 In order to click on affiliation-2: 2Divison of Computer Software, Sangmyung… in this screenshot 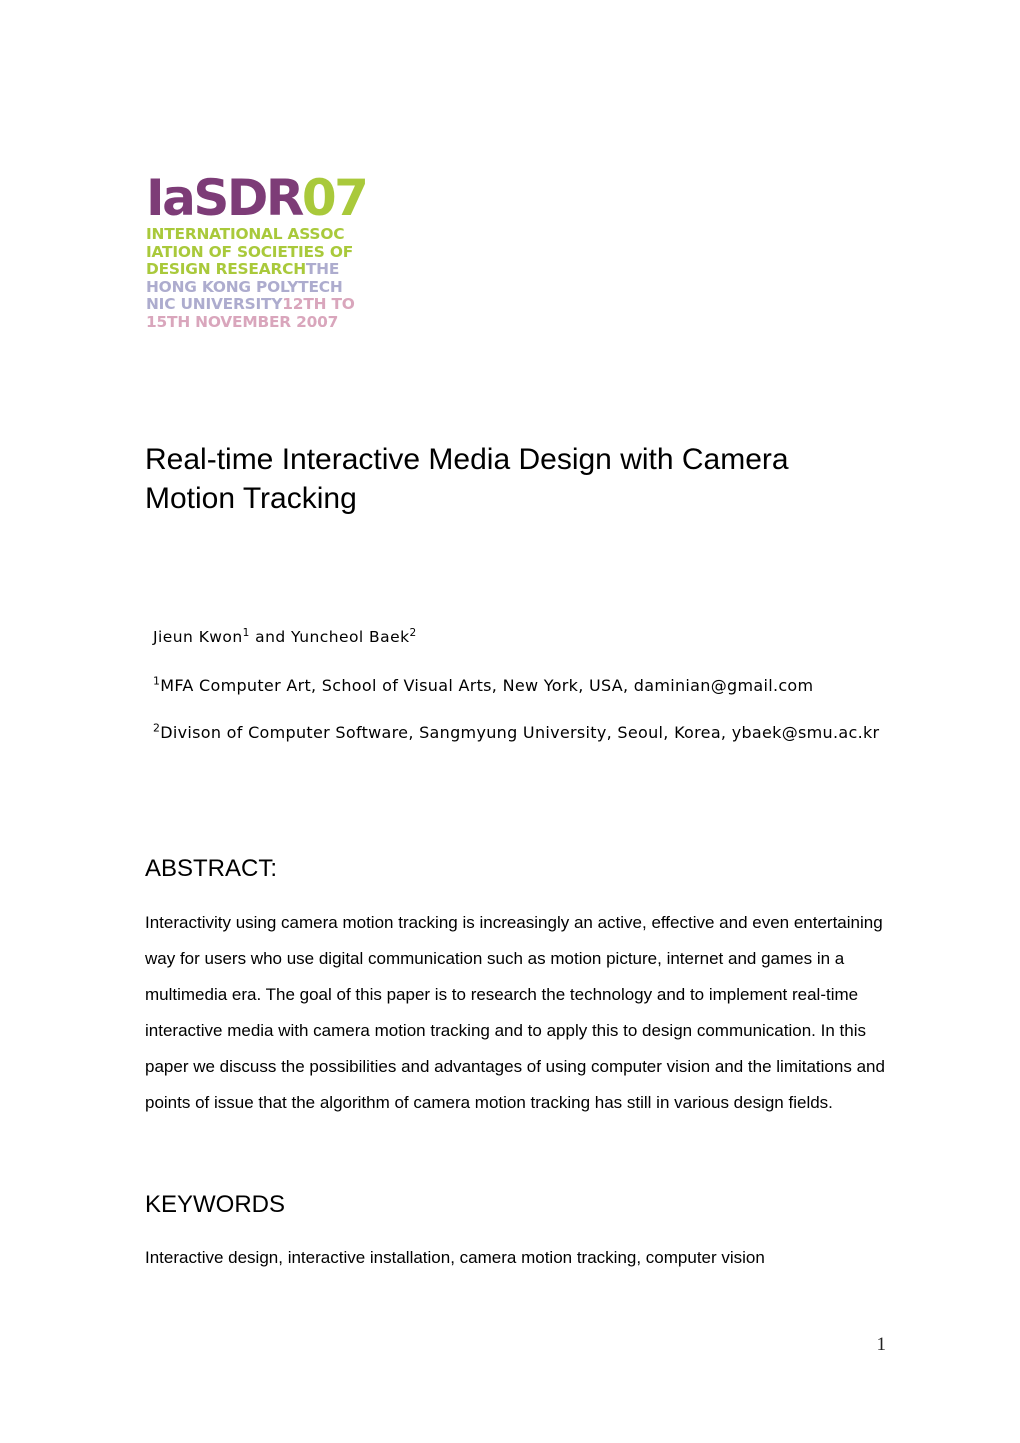, I will do `click(515, 732)`.